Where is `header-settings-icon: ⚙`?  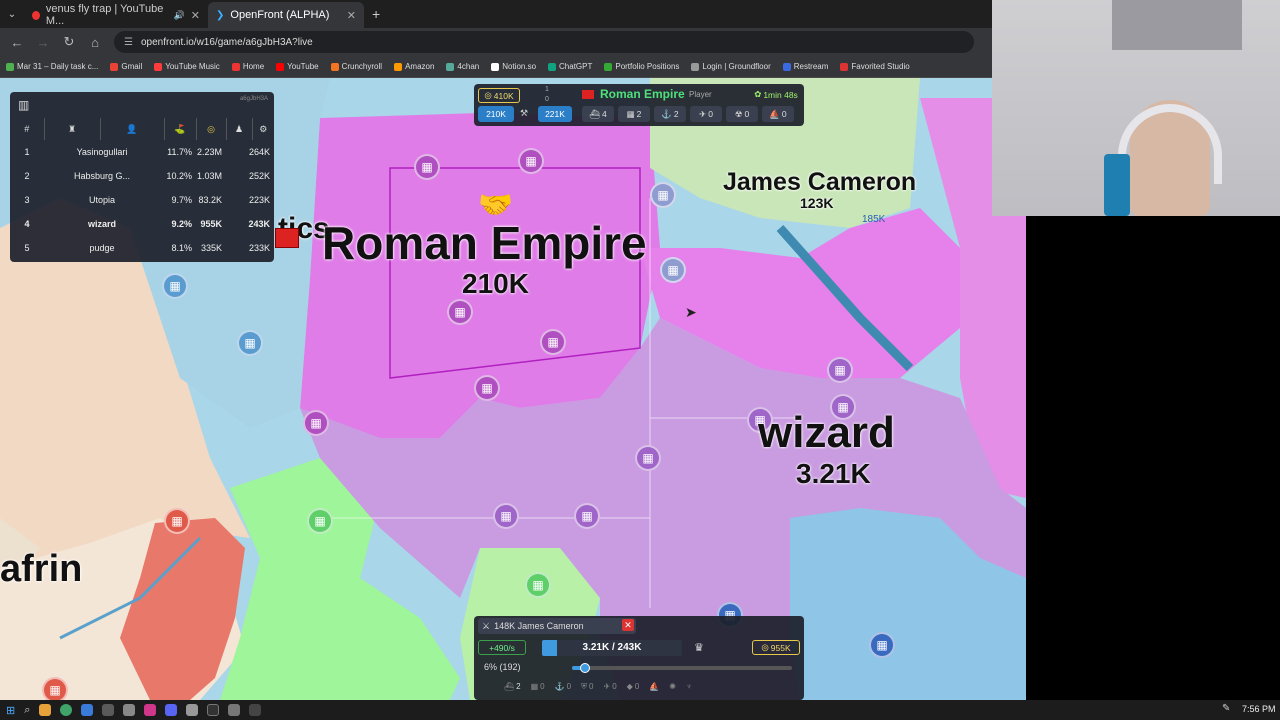
header-settings-icon: ⚙ is located at coordinates (263, 129).